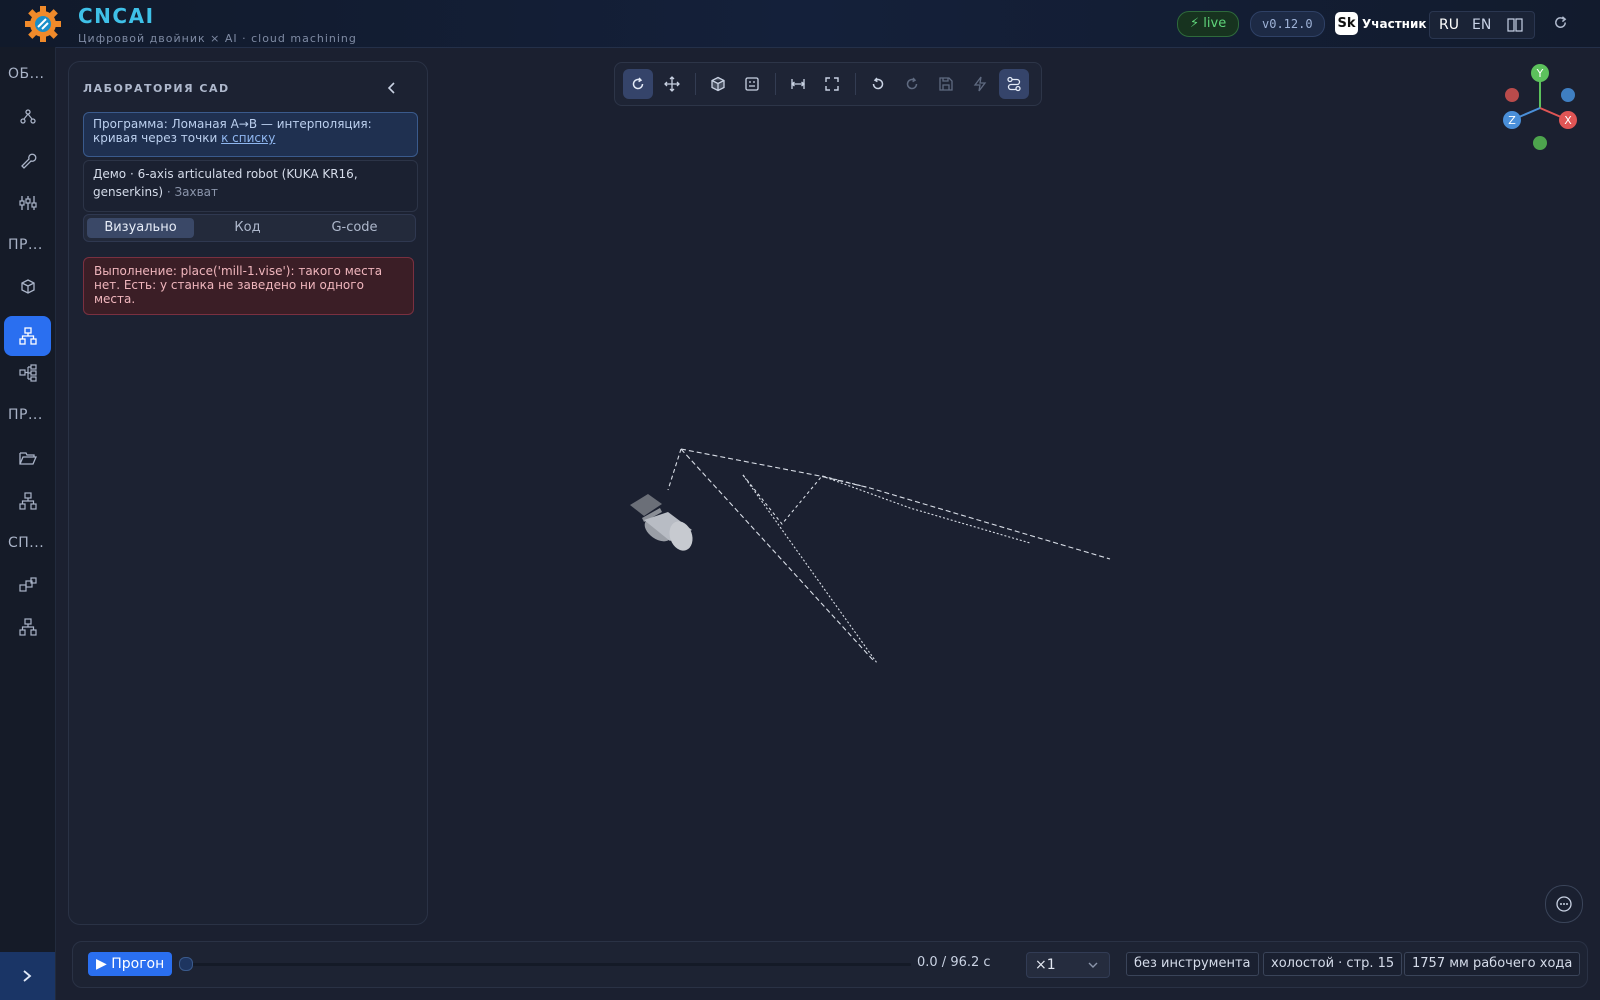 The image size is (1600, 1000). I want to click on back-to-list-link: к списку, so click(248, 138).